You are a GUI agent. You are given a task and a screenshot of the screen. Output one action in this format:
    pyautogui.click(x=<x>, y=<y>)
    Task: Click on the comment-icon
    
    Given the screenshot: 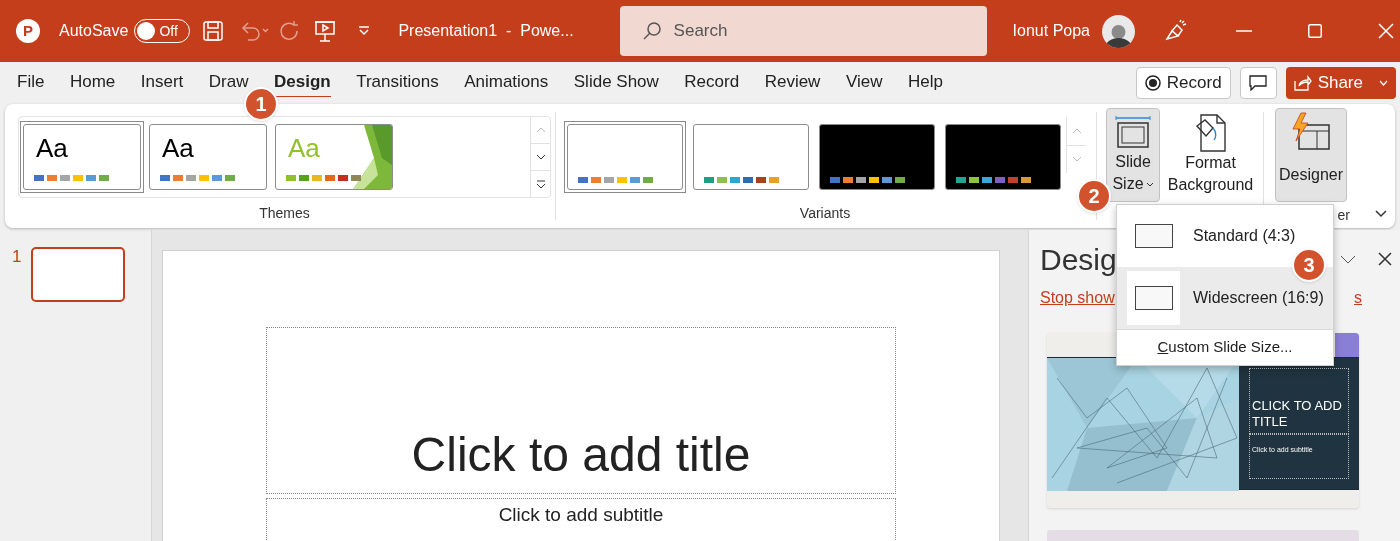 What is the action you would take?
    pyautogui.click(x=1258, y=83)
    